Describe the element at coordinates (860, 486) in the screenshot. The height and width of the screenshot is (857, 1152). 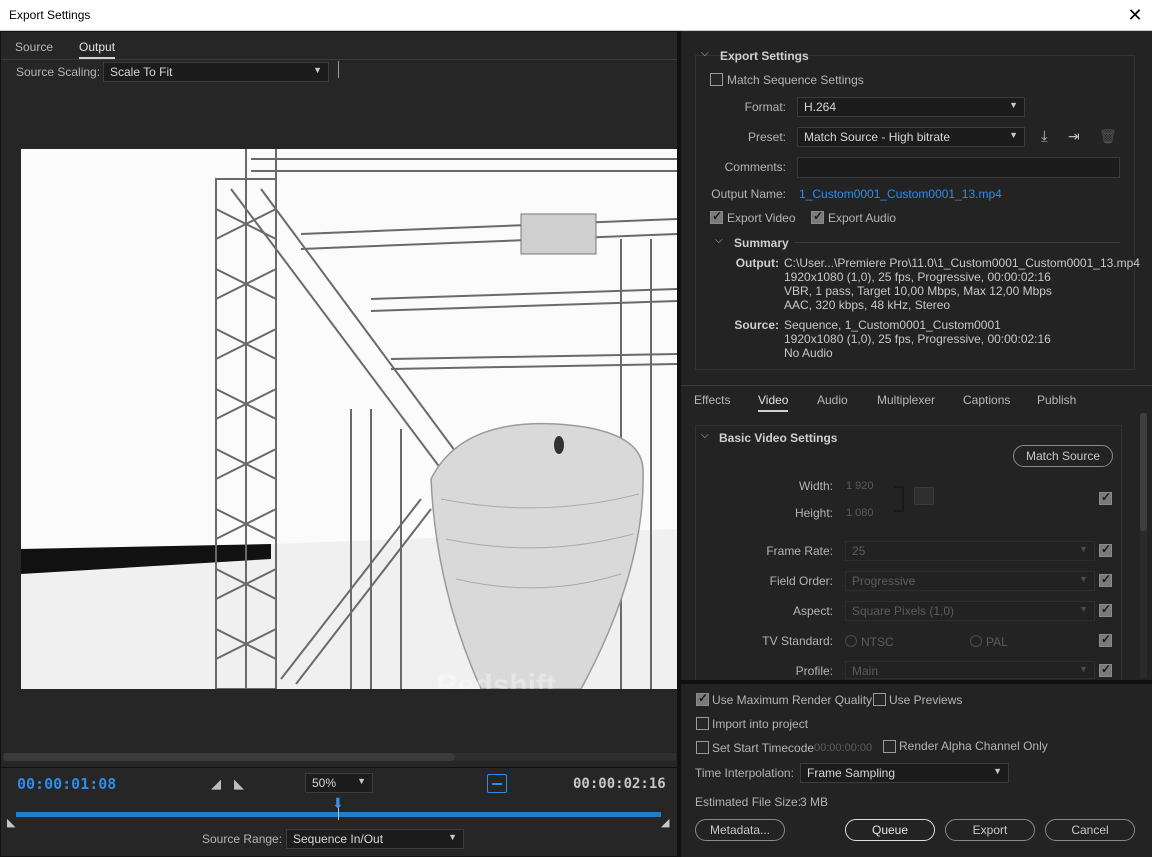
I see `width-value: 1 920` at that location.